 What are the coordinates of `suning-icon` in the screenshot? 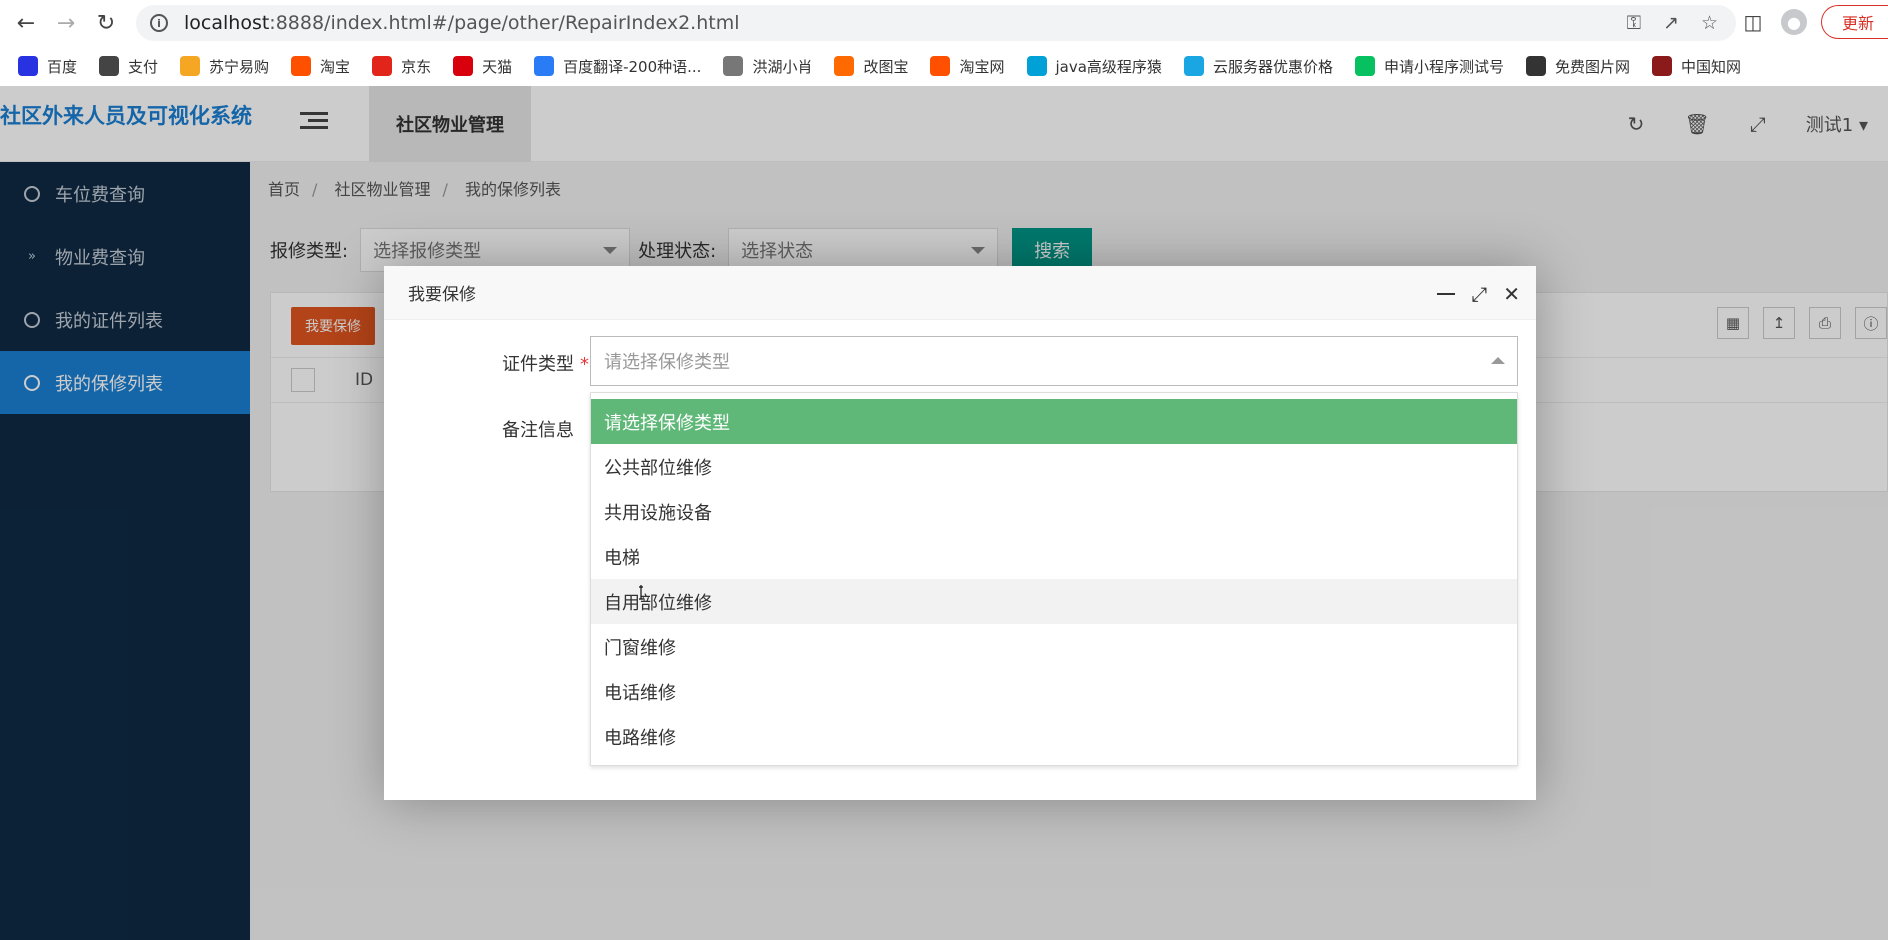 It's located at (190, 66).